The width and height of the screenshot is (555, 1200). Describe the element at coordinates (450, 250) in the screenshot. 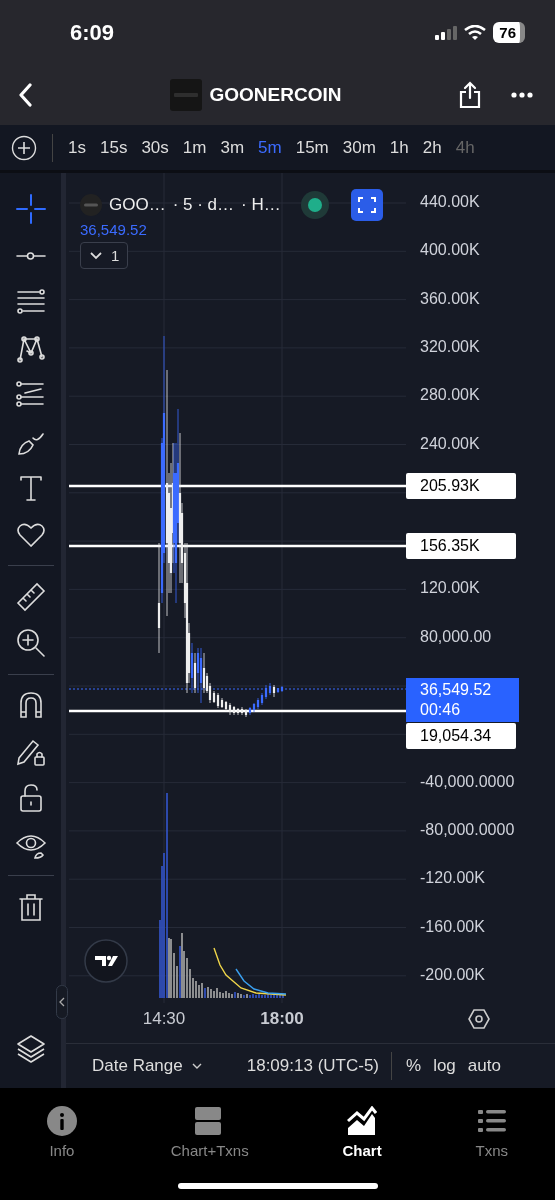

I see `price-tick: 400.00K` at that location.